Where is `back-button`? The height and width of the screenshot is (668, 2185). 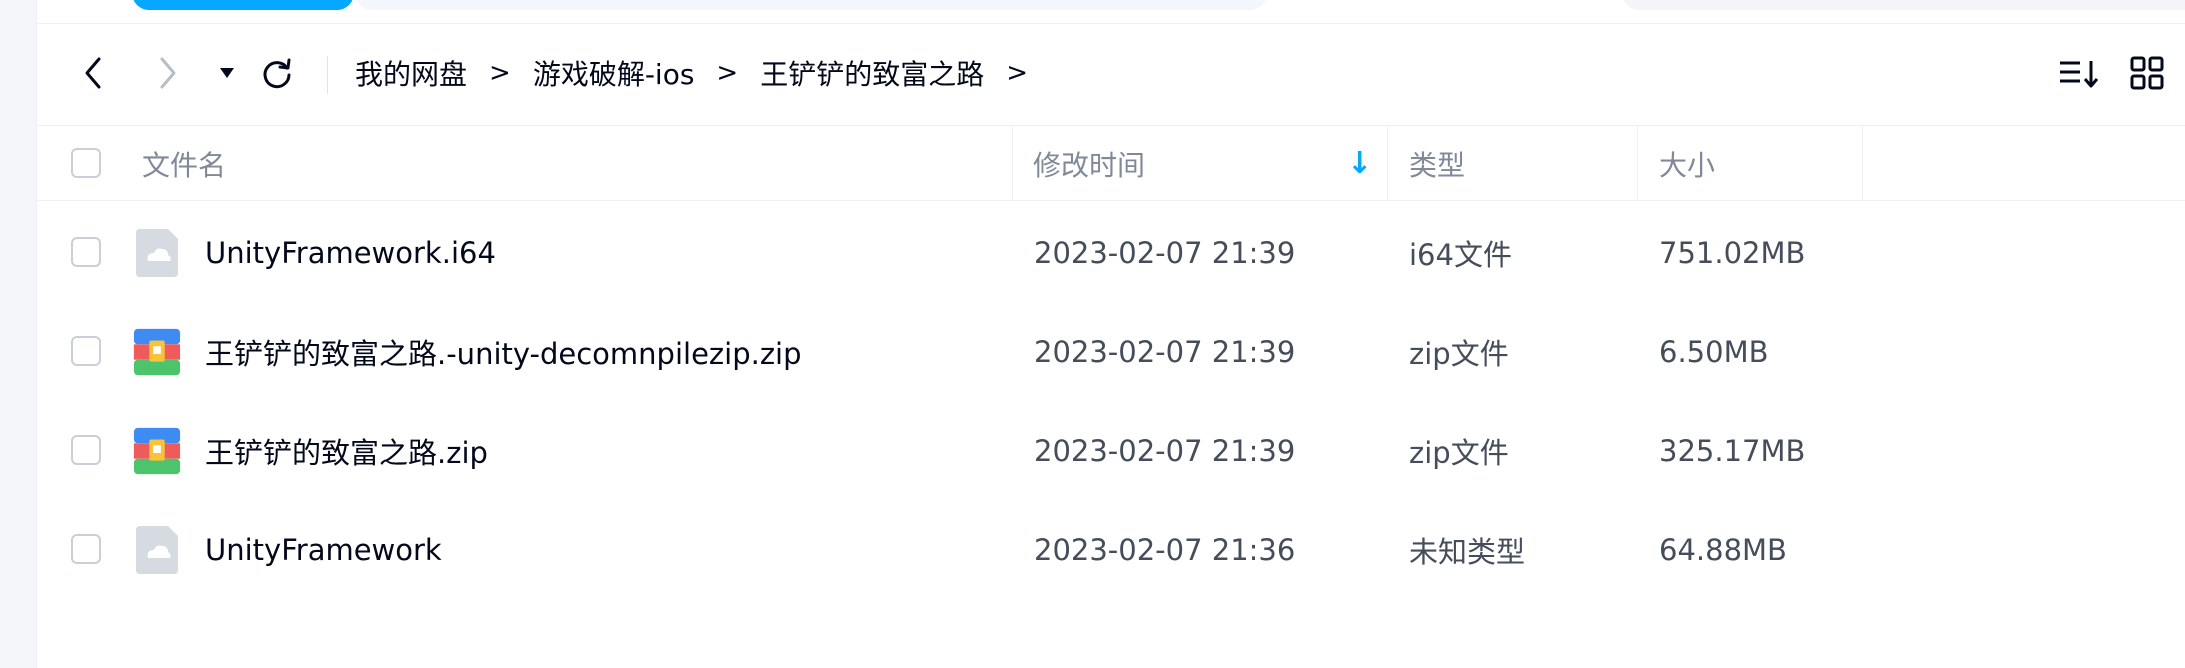
back-button is located at coordinates (93, 73).